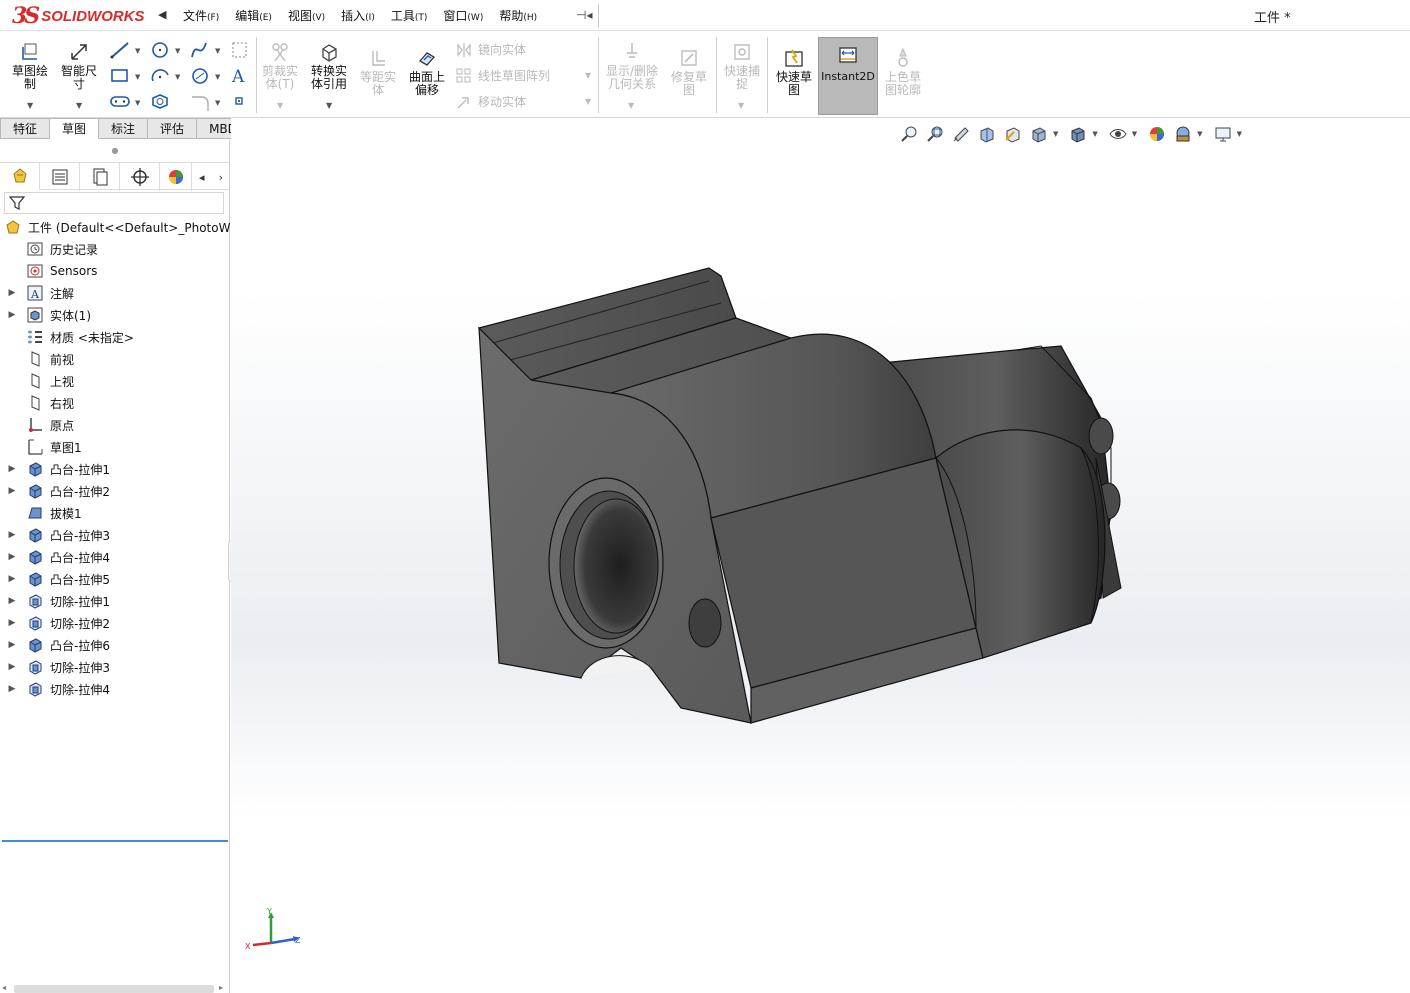 The width and height of the screenshot is (1410, 993). Describe the element at coordinates (1118, 134) in the screenshot. I see `hide-show-items-icon` at that location.